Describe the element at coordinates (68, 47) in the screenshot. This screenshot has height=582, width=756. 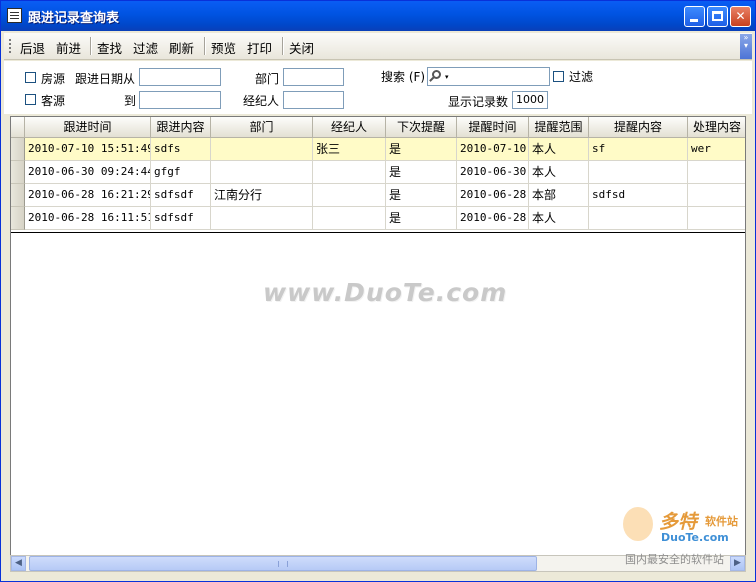
I see `forward-button: 前进` at that location.